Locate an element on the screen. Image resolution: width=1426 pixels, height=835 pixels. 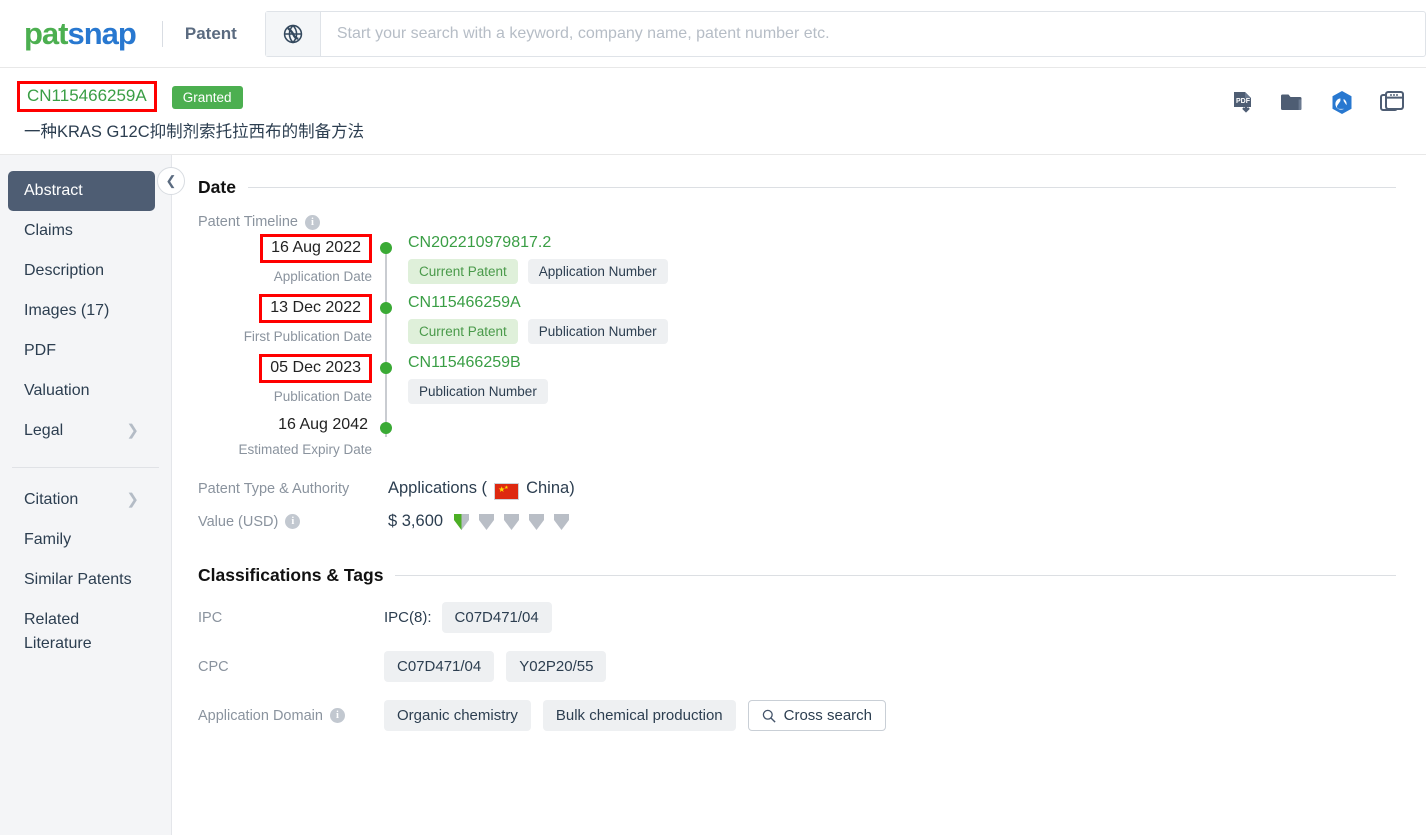
value-label-row: Value (USD) i is located at coordinates (291, 522).